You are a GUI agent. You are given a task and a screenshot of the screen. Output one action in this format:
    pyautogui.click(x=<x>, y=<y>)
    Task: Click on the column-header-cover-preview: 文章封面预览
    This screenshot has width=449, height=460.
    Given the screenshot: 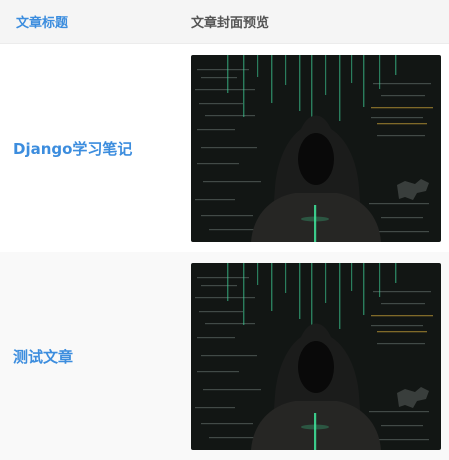 What is the action you would take?
    pyautogui.click(x=230, y=23)
    